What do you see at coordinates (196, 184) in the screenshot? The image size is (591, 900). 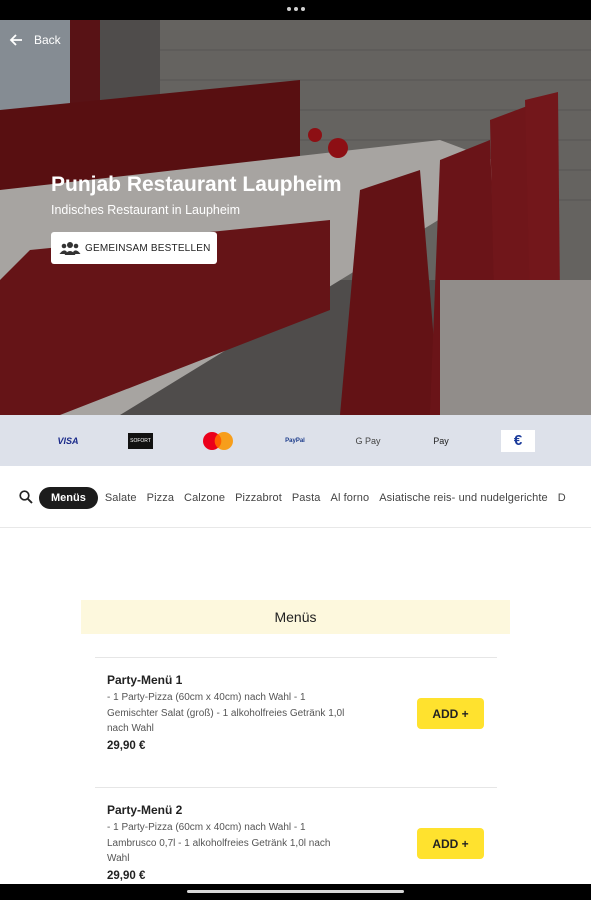 I see `restaurant-name: Punjab Restaurant Laupheim` at bounding box center [196, 184].